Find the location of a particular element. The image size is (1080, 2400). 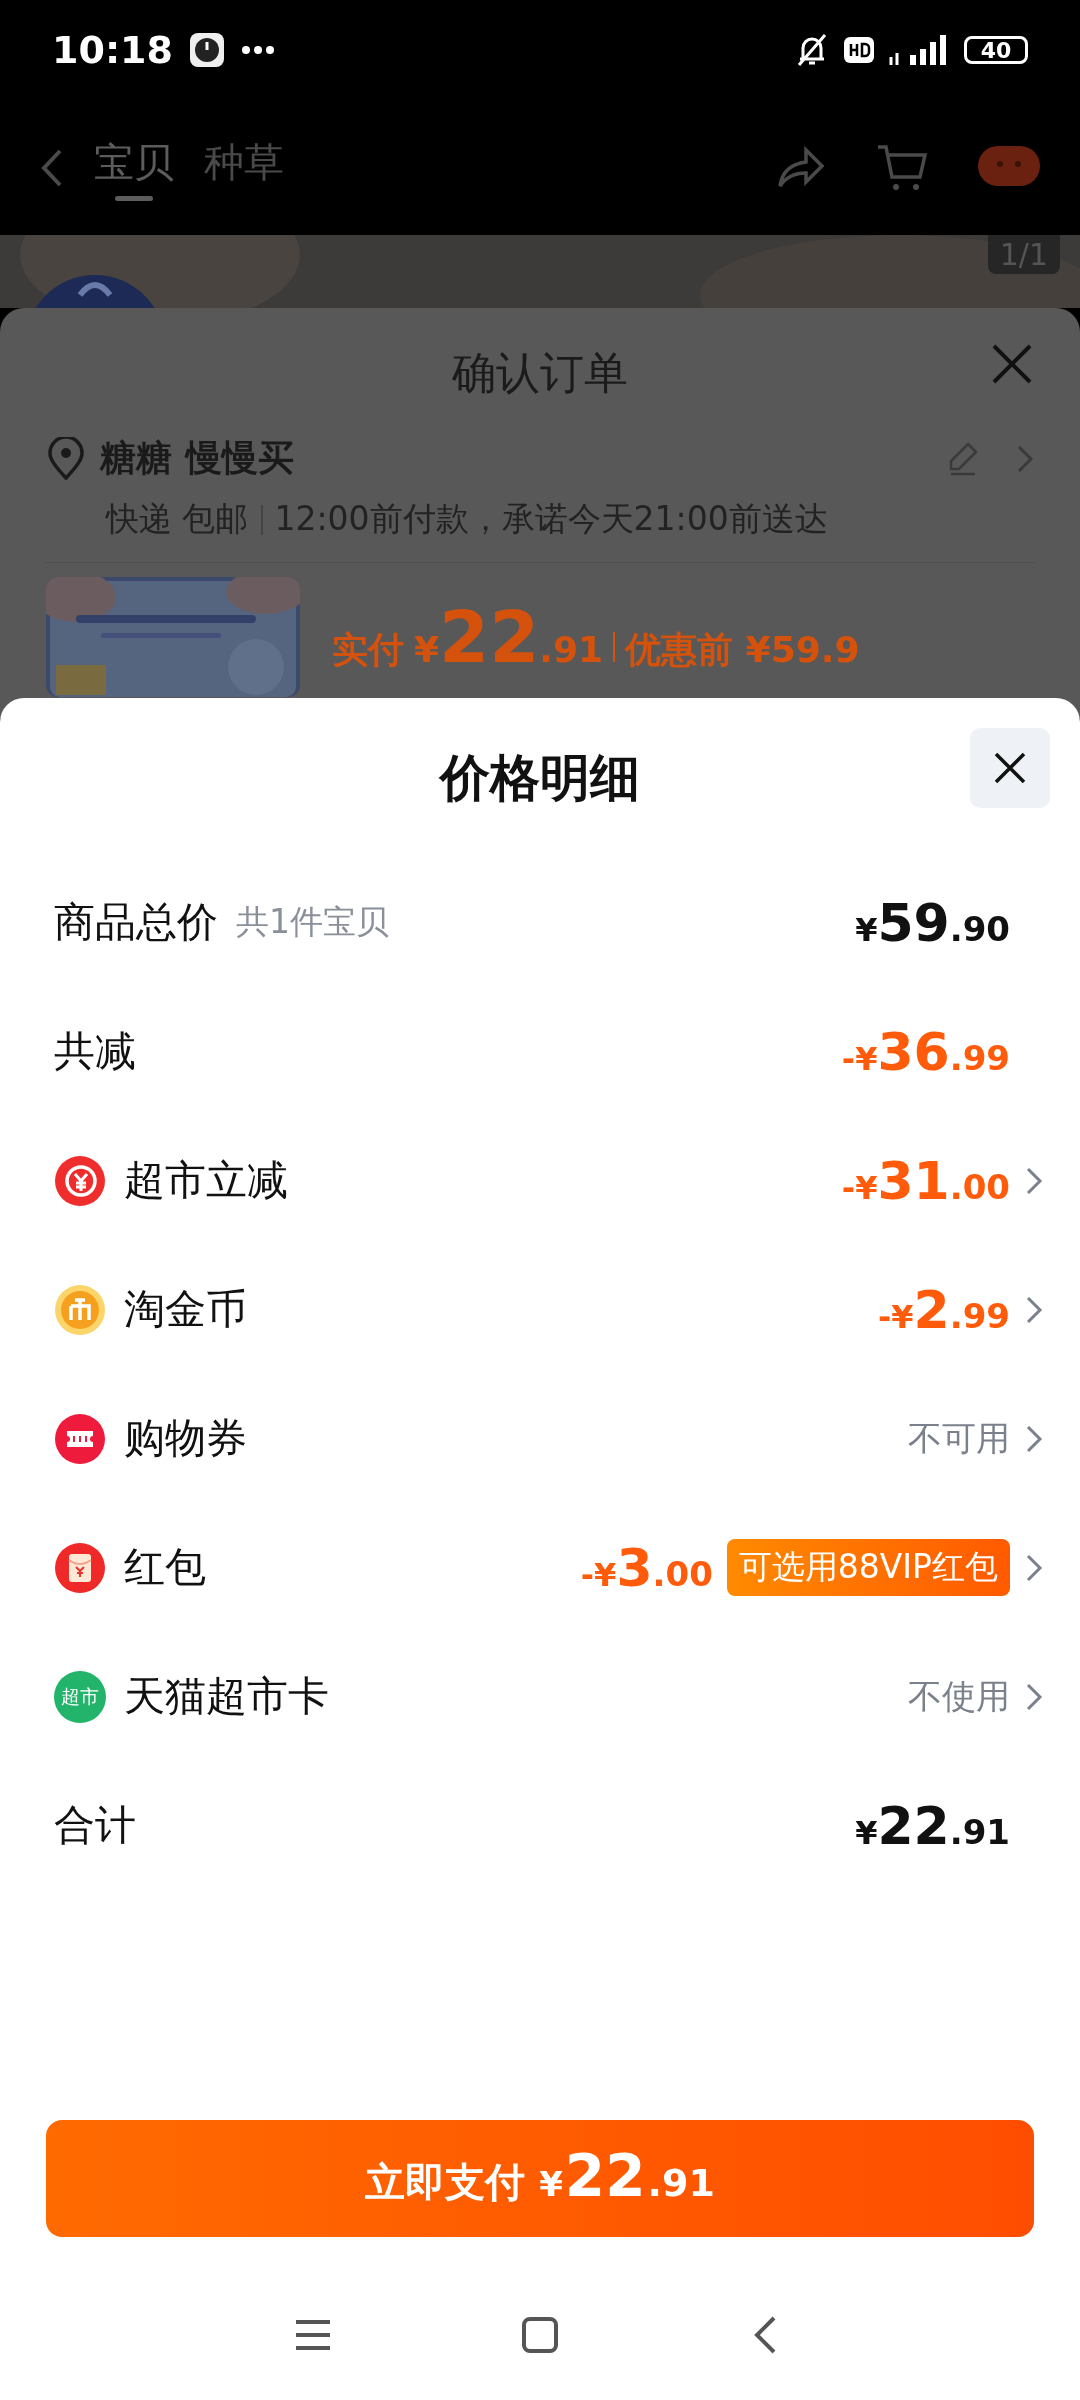

paid-label: 实付 is located at coordinates (368, 650).